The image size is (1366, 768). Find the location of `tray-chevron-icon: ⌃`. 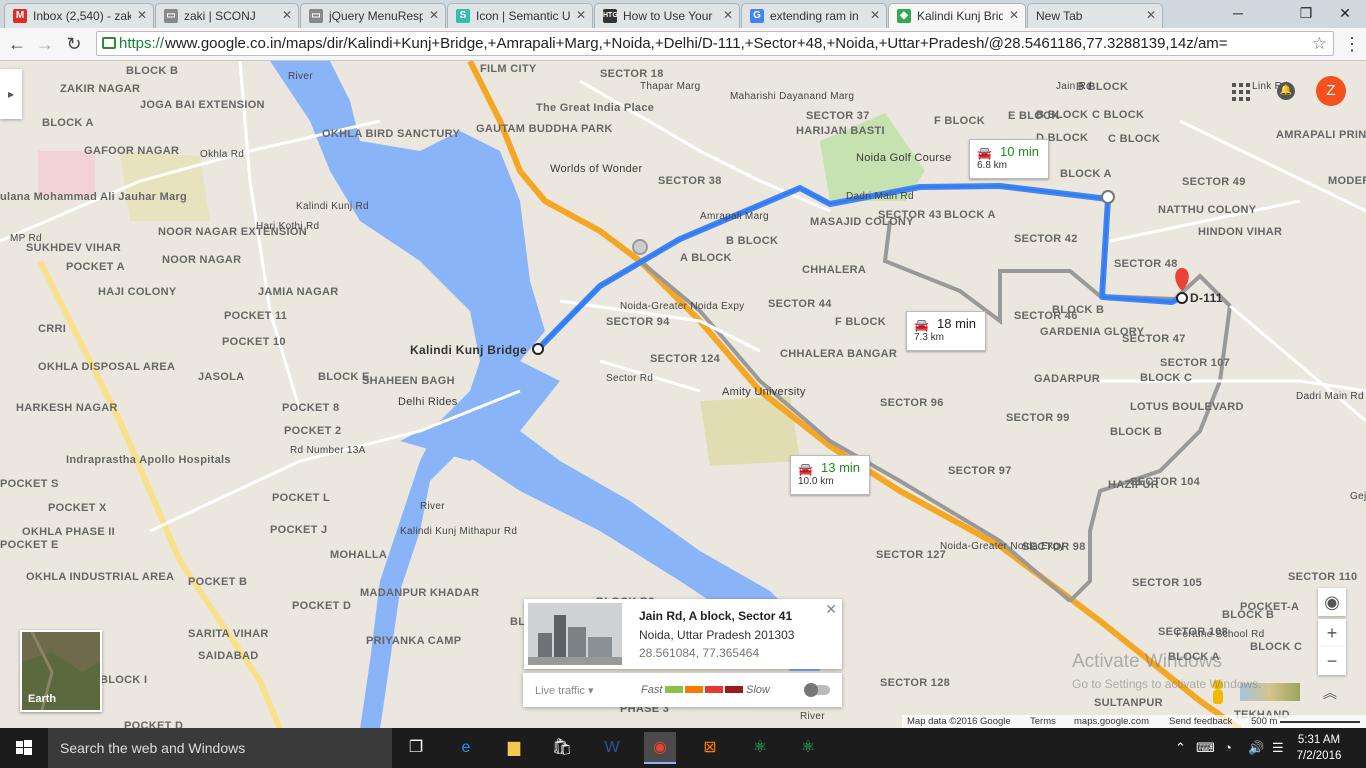

tray-chevron-icon: ⌃ is located at coordinates (1180, 748).